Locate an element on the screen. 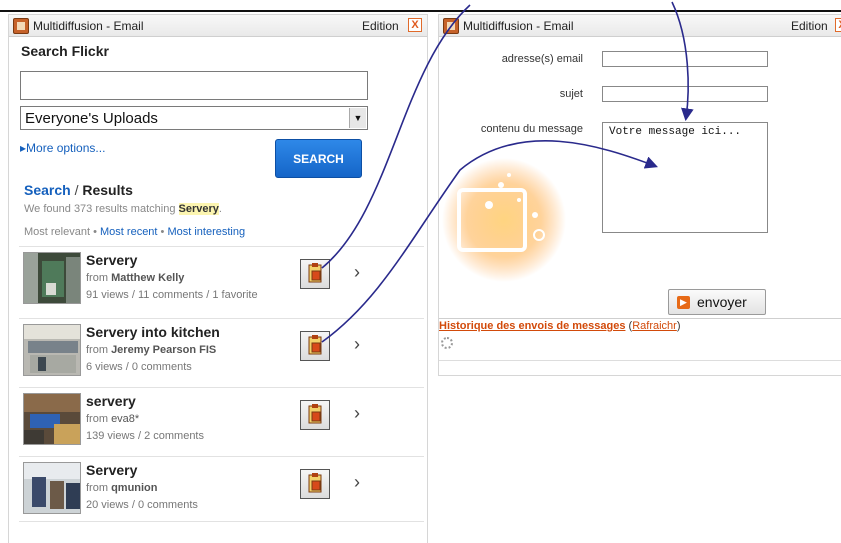 Image resolution: width=841 pixels, height=543 pixels. result-author: from qmunion is located at coordinates (122, 488).